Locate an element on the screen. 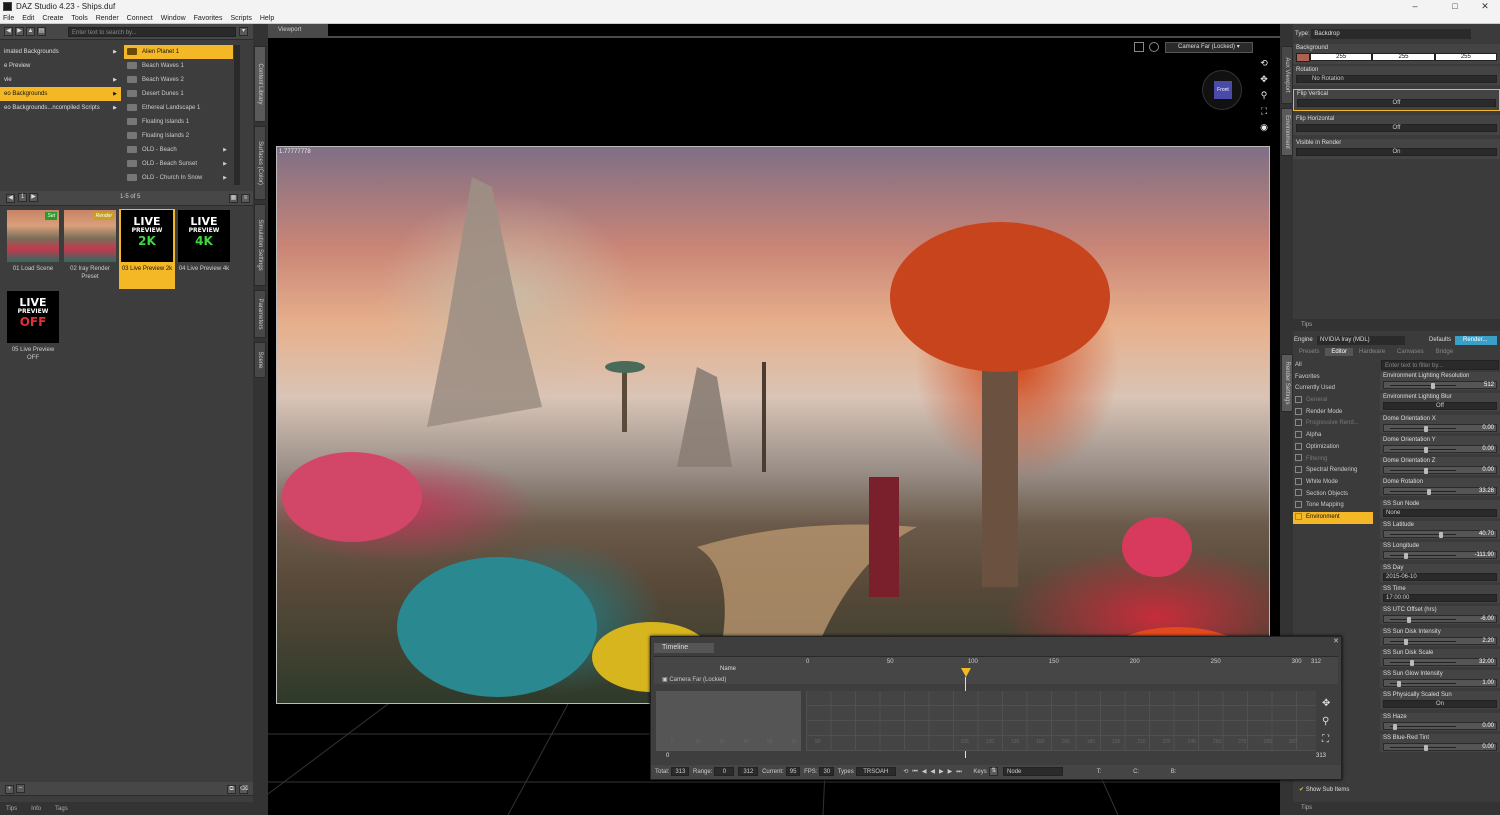  property-slider: -111.90 is located at coordinates (1440, 555).